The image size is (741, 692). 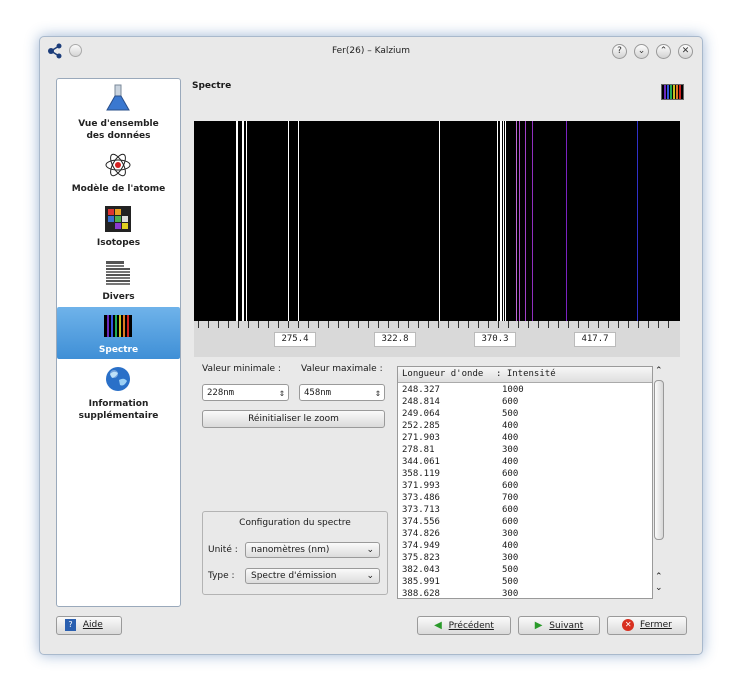 What do you see at coordinates (526, 374) in the screenshot?
I see `header-intensity: : Intensité` at bounding box center [526, 374].